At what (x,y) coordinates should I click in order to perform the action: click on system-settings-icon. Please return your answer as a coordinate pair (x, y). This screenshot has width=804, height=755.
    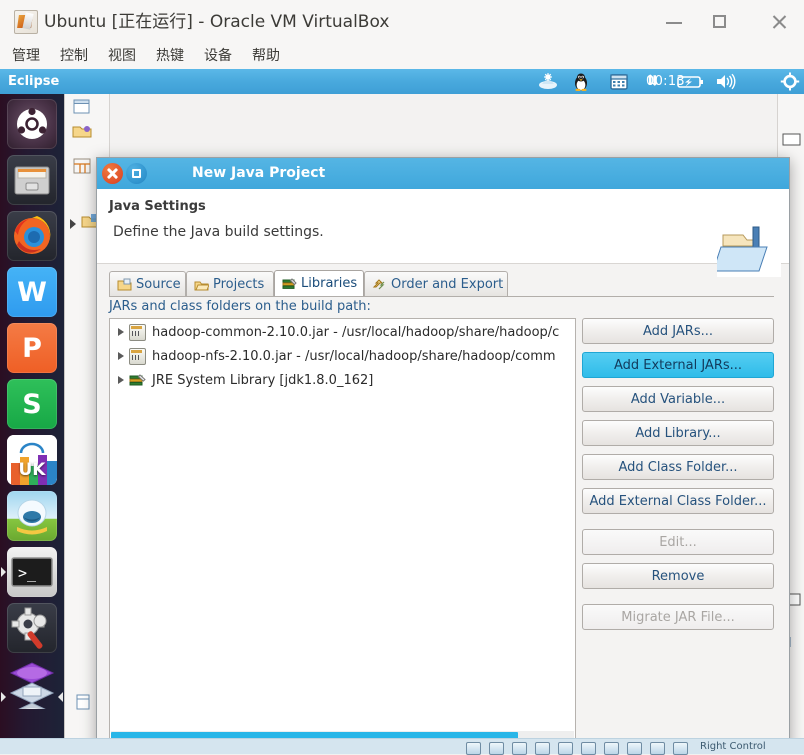
    Looking at the image, I should click on (29, 628).